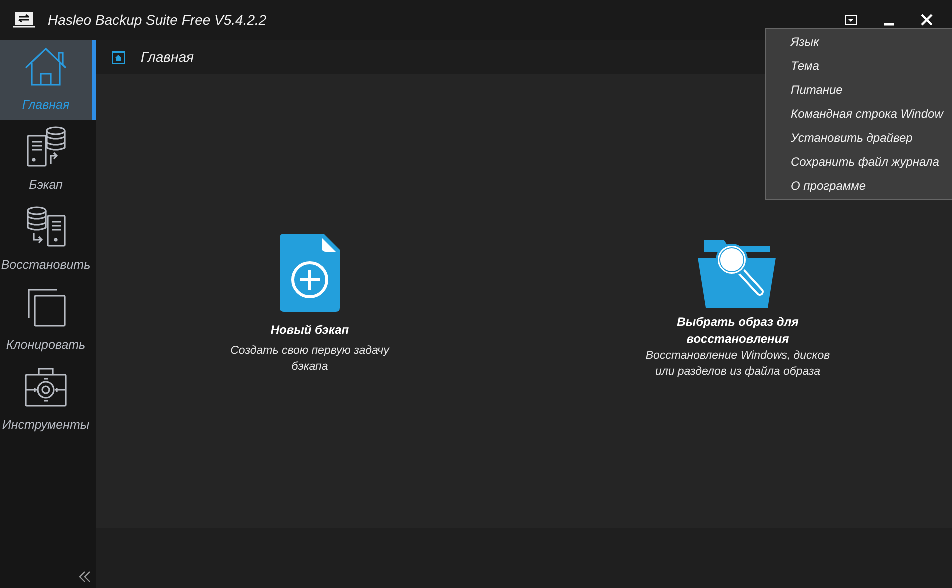 The image size is (952, 588). What do you see at coordinates (310, 274) in the screenshot?
I see `new-file-icon` at bounding box center [310, 274].